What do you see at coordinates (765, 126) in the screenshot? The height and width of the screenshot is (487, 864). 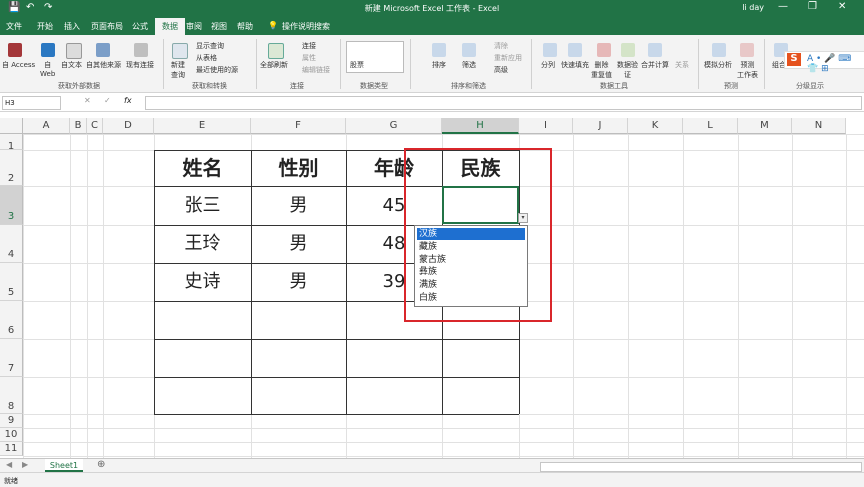 I see `column-header-m: M` at bounding box center [765, 126].